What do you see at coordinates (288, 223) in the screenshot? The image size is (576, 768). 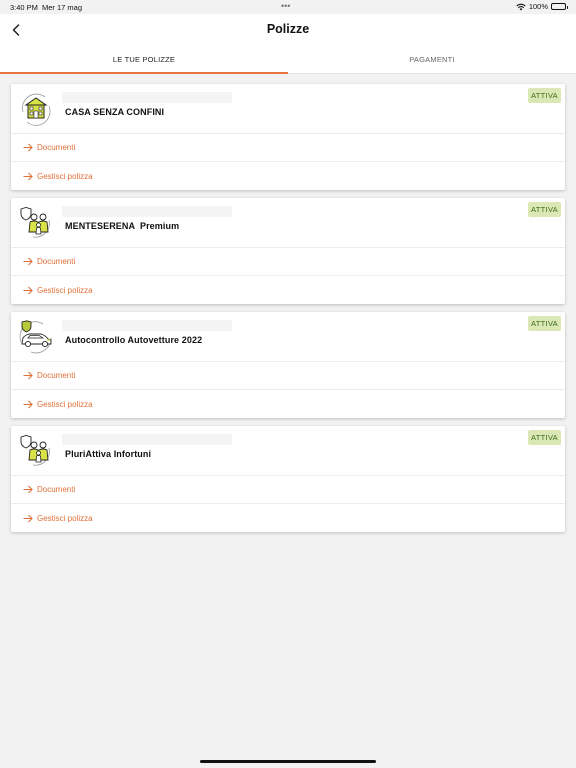 I see `policy-card-header: MENTESERENA Premium ATTIVA` at bounding box center [288, 223].